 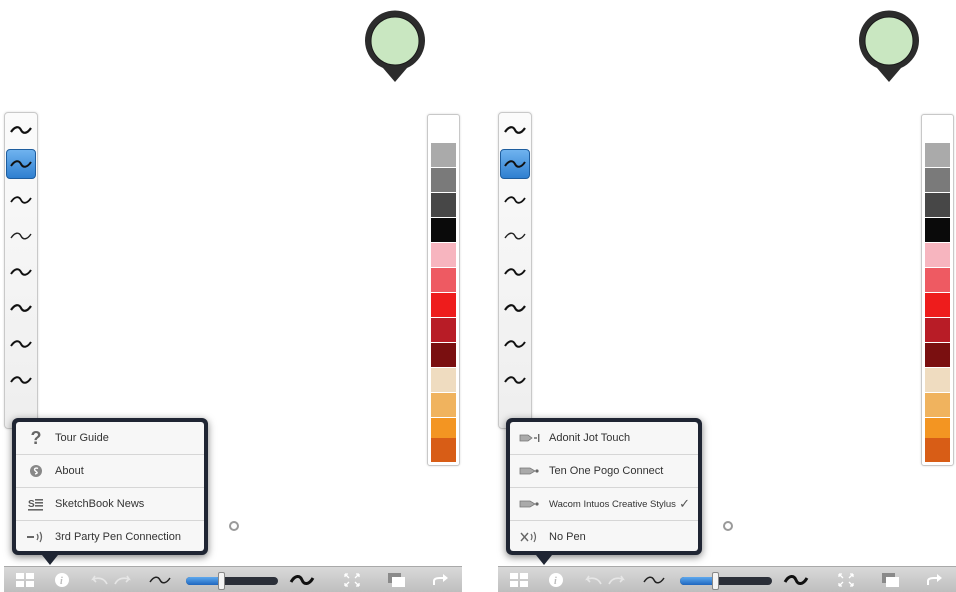 I want to click on pen-connection-icon, so click(x=36, y=537).